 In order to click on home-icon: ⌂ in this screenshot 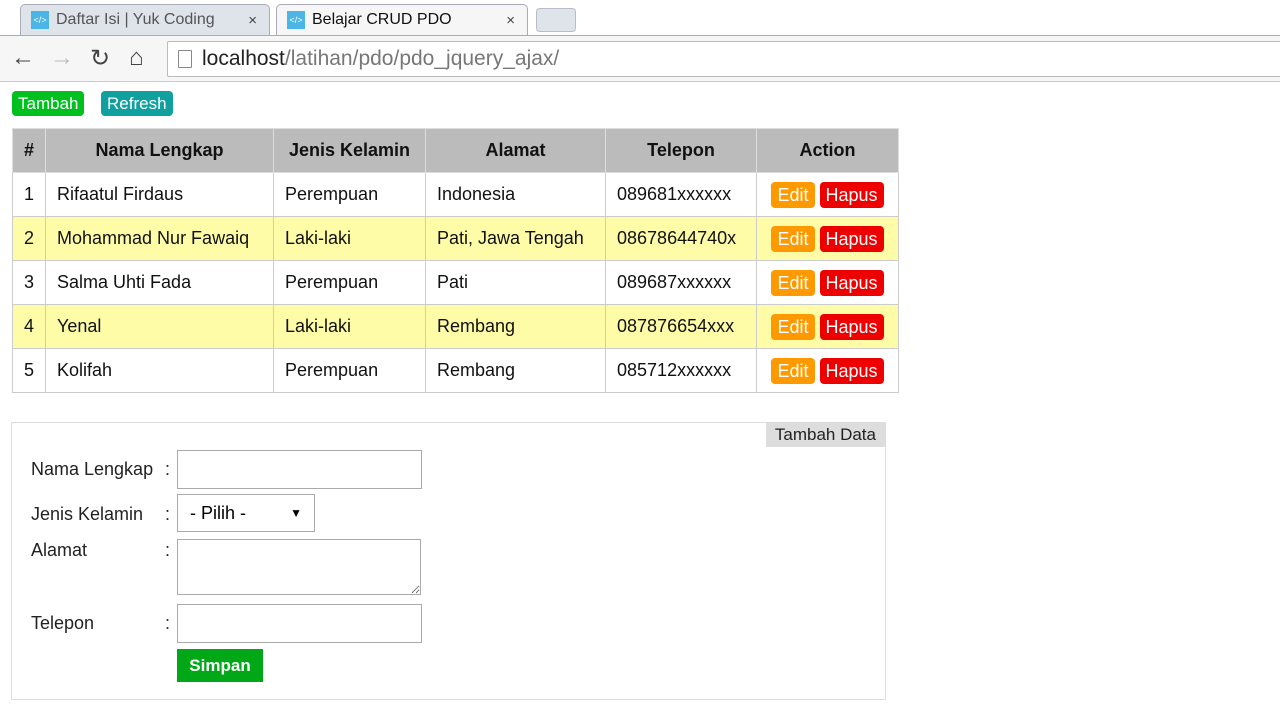, I will do `click(136, 58)`.